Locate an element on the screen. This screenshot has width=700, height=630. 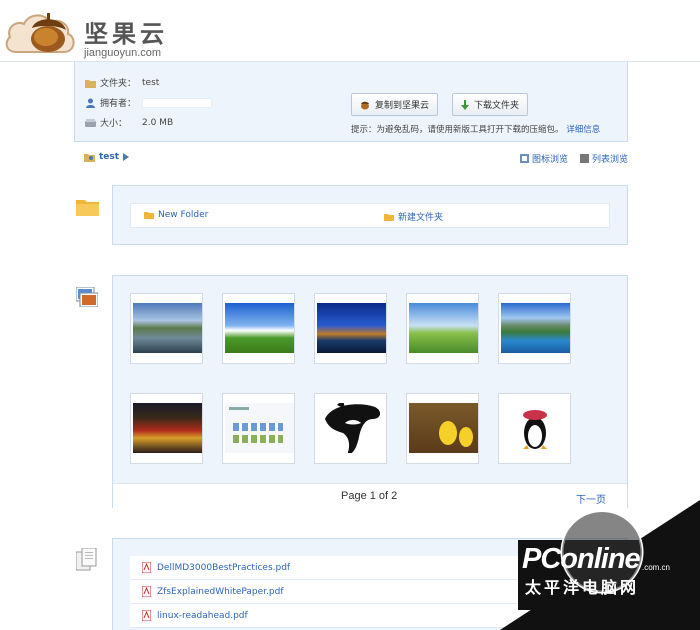
jianguoyun-logo: 坚果云 jianguoyun.com is located at coordinates (94, 32).